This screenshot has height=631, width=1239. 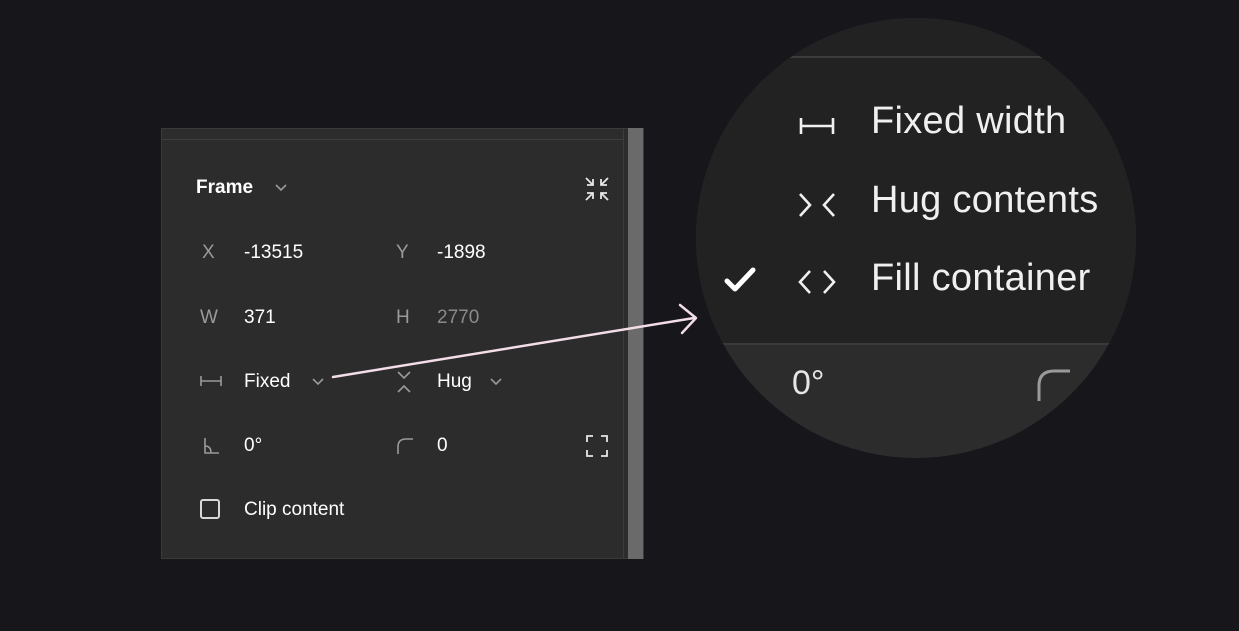 I want to click on menu-divider, so click(x=936, y=57).